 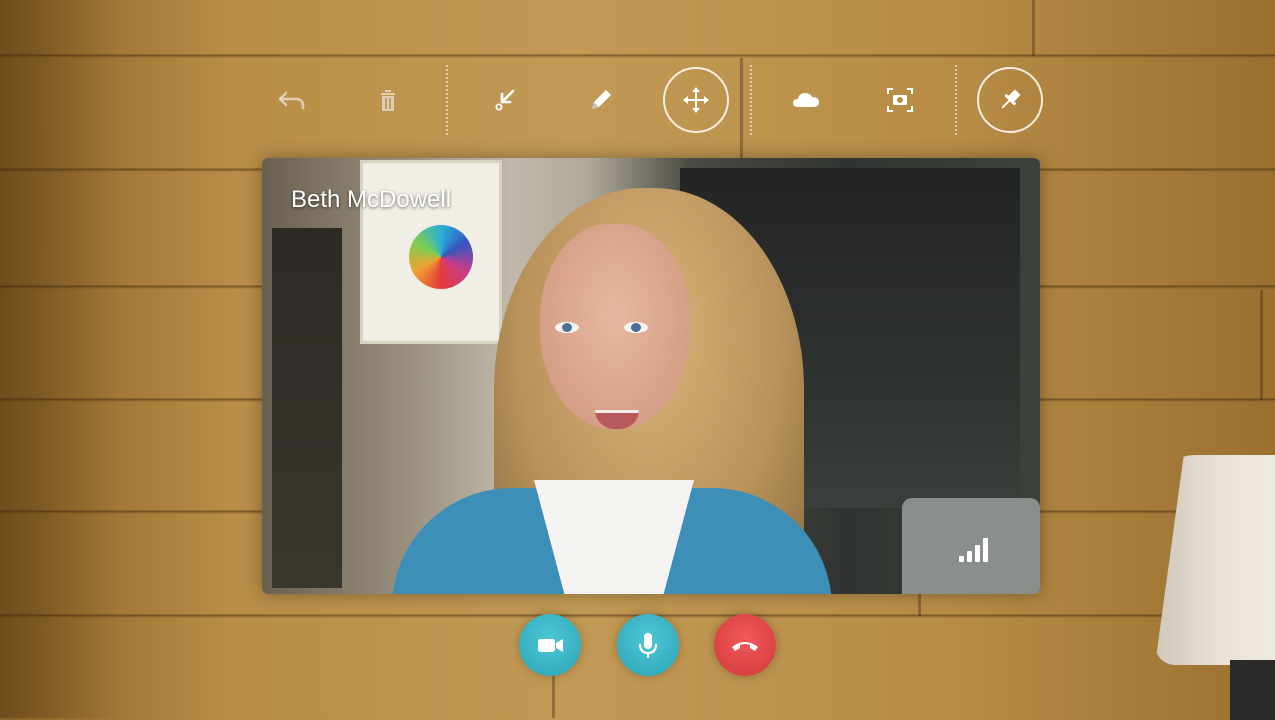 What do you see at coordinates (307, 408) in the screenshot?
I see `background-shelf` at bounding box center [307, 408].